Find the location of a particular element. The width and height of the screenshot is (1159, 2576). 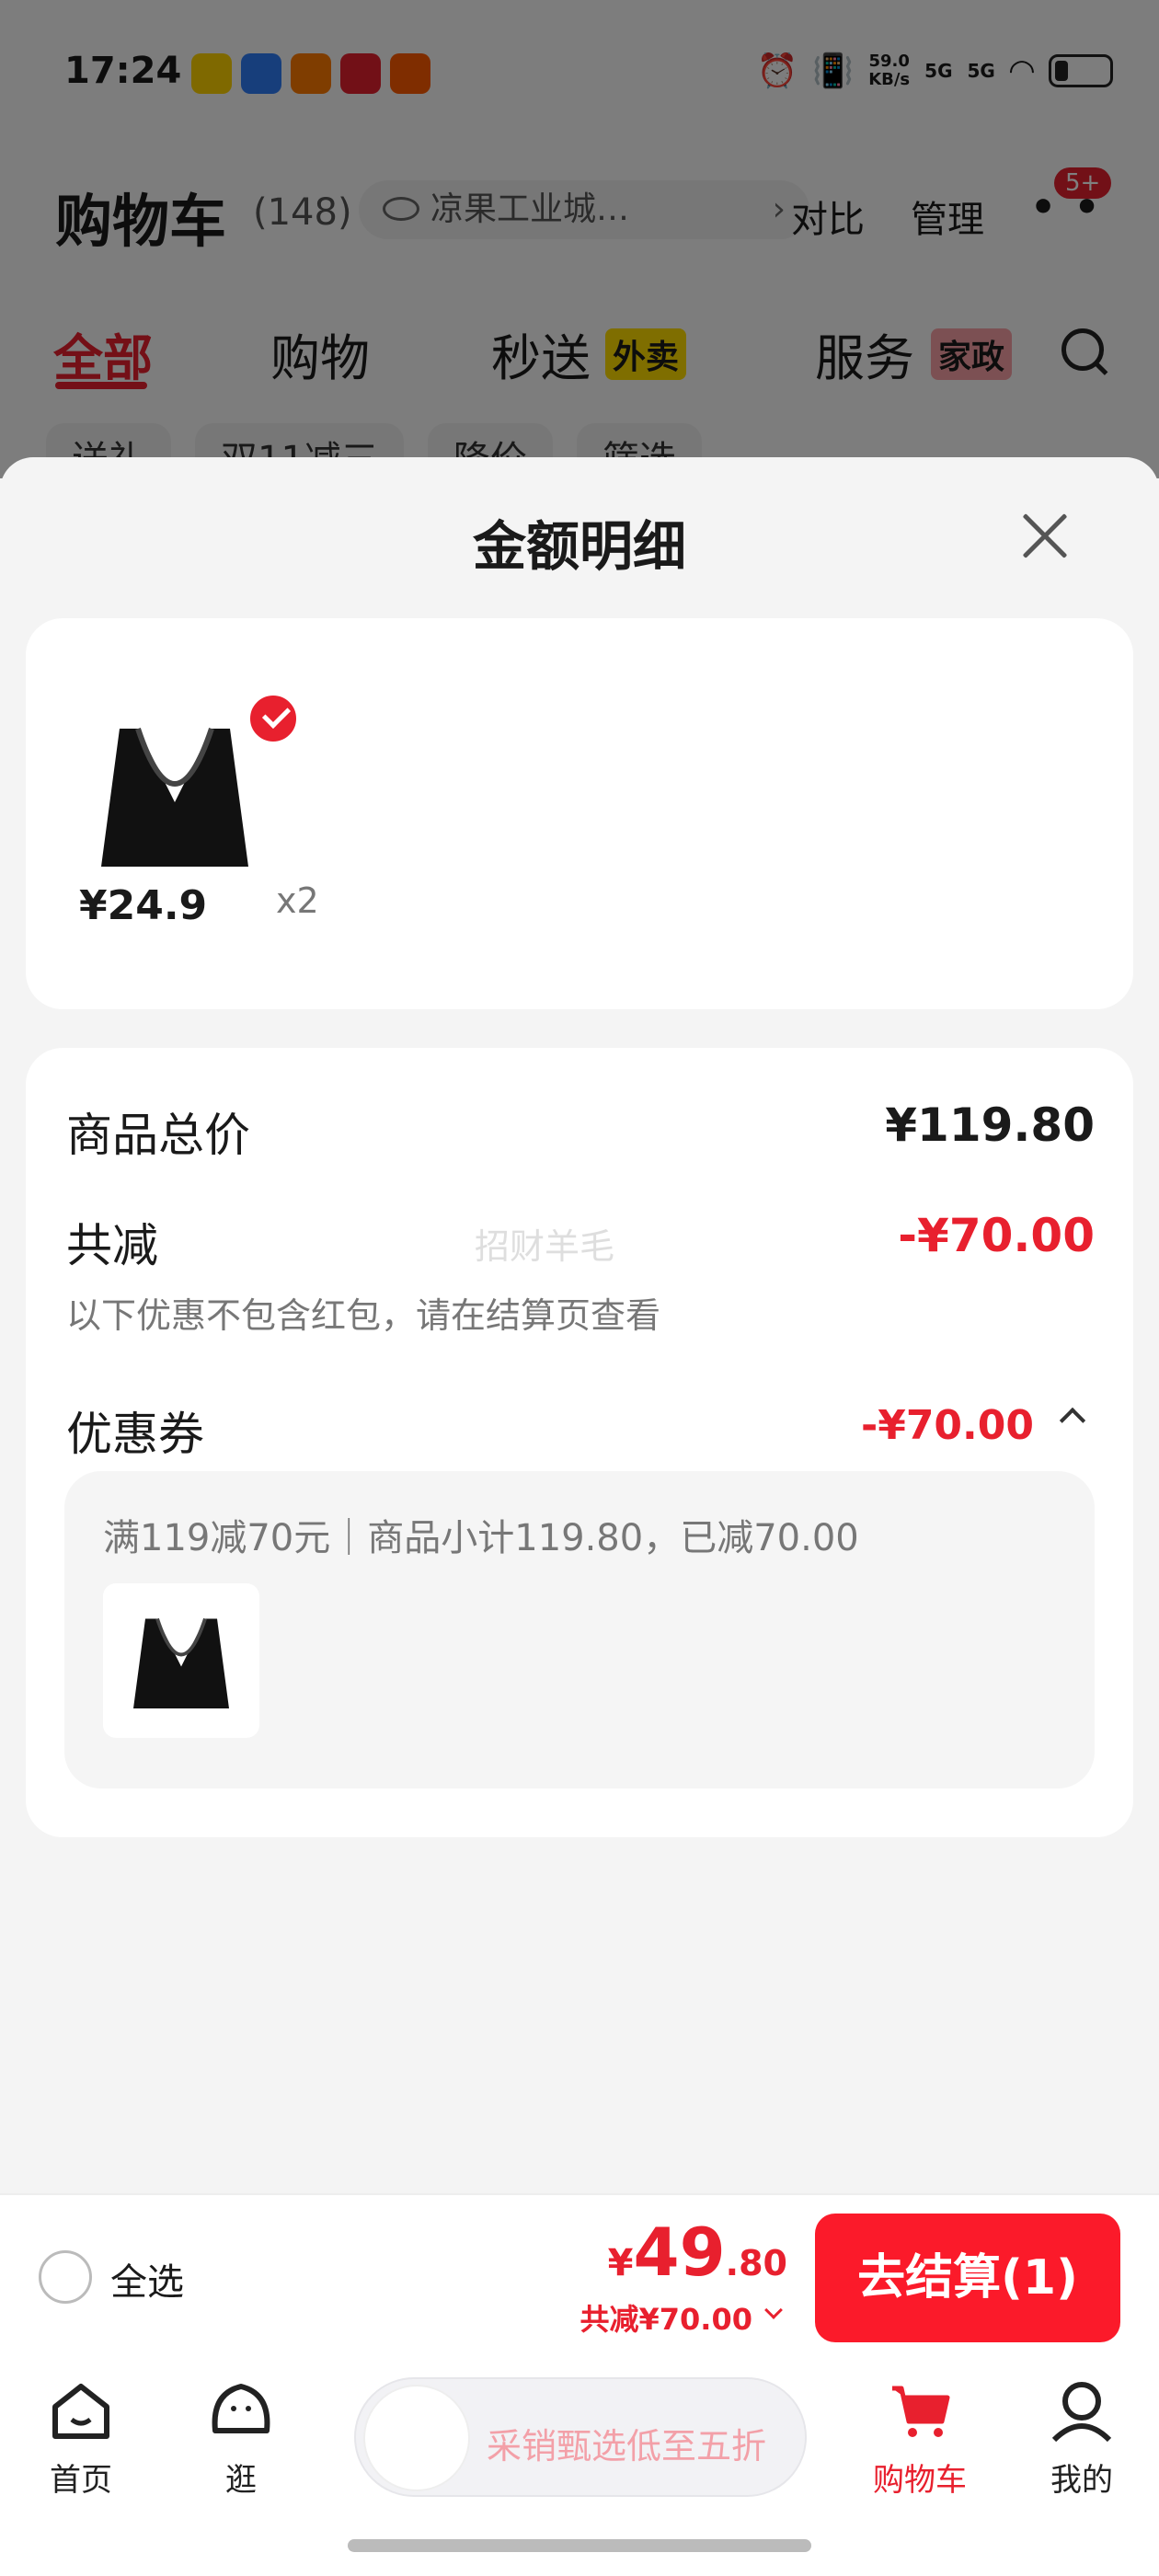

profile-icon is located at coordinates (1081, 2412).